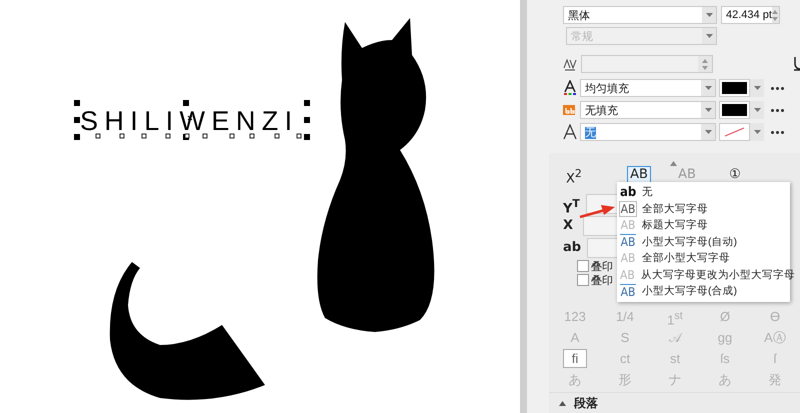 This screenshot has width=800, height=413. Describe the element at coordinates (568, 226) in the screenshot. I see `offset-label: X` at that location.